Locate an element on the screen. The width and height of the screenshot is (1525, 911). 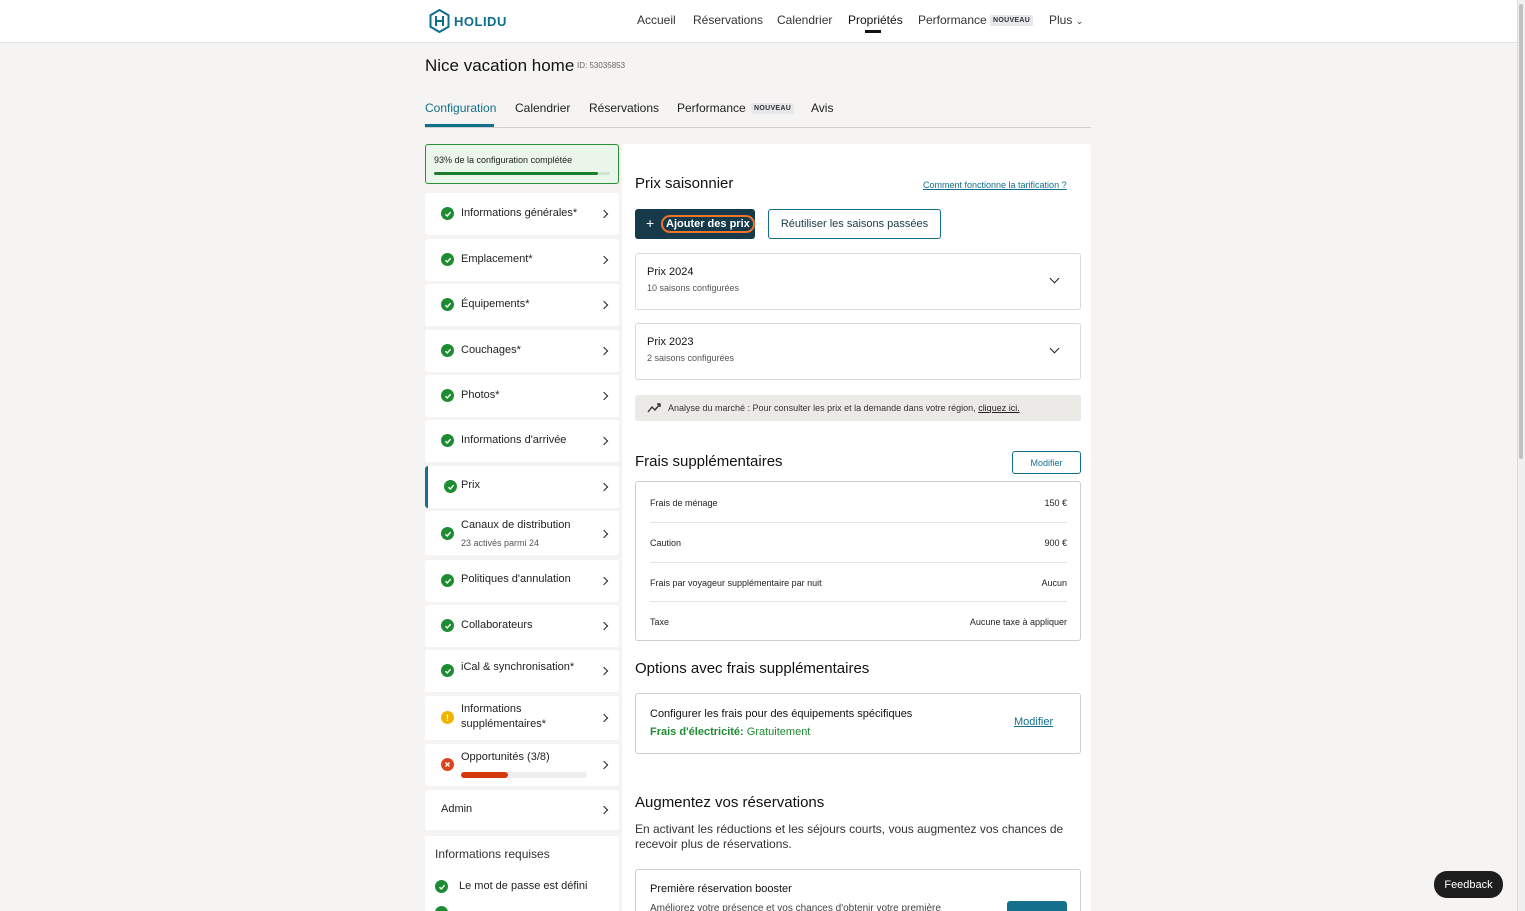
sidebar-item-informations-generales: Informations générales* is located at coordinates (522, 214).